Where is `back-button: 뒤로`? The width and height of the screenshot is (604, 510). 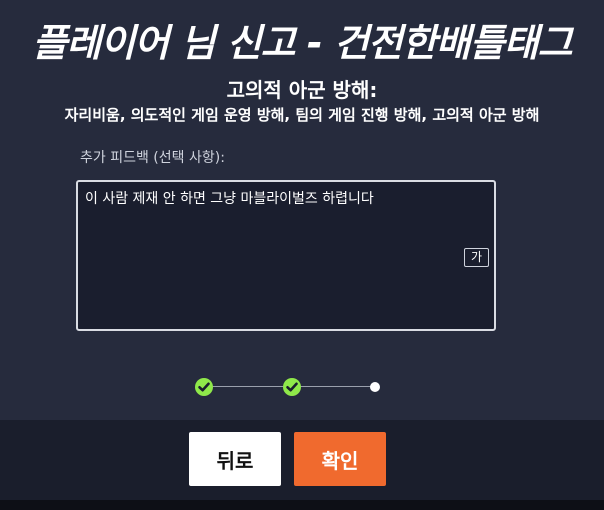 back-button: 뒤로 is located at coordinates (235, 459).